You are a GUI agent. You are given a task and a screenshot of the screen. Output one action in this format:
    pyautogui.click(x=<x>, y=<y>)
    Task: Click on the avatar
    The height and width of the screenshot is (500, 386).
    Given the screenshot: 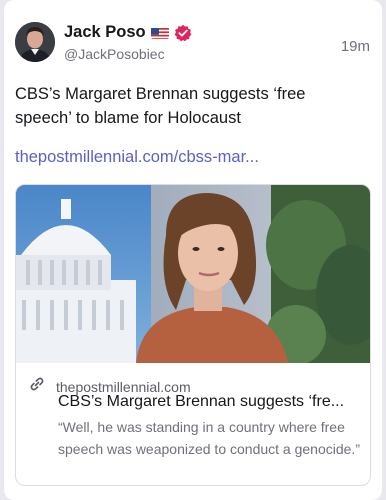 What is the action you would take?
    pyautogui.click(x=35, y=42)
    